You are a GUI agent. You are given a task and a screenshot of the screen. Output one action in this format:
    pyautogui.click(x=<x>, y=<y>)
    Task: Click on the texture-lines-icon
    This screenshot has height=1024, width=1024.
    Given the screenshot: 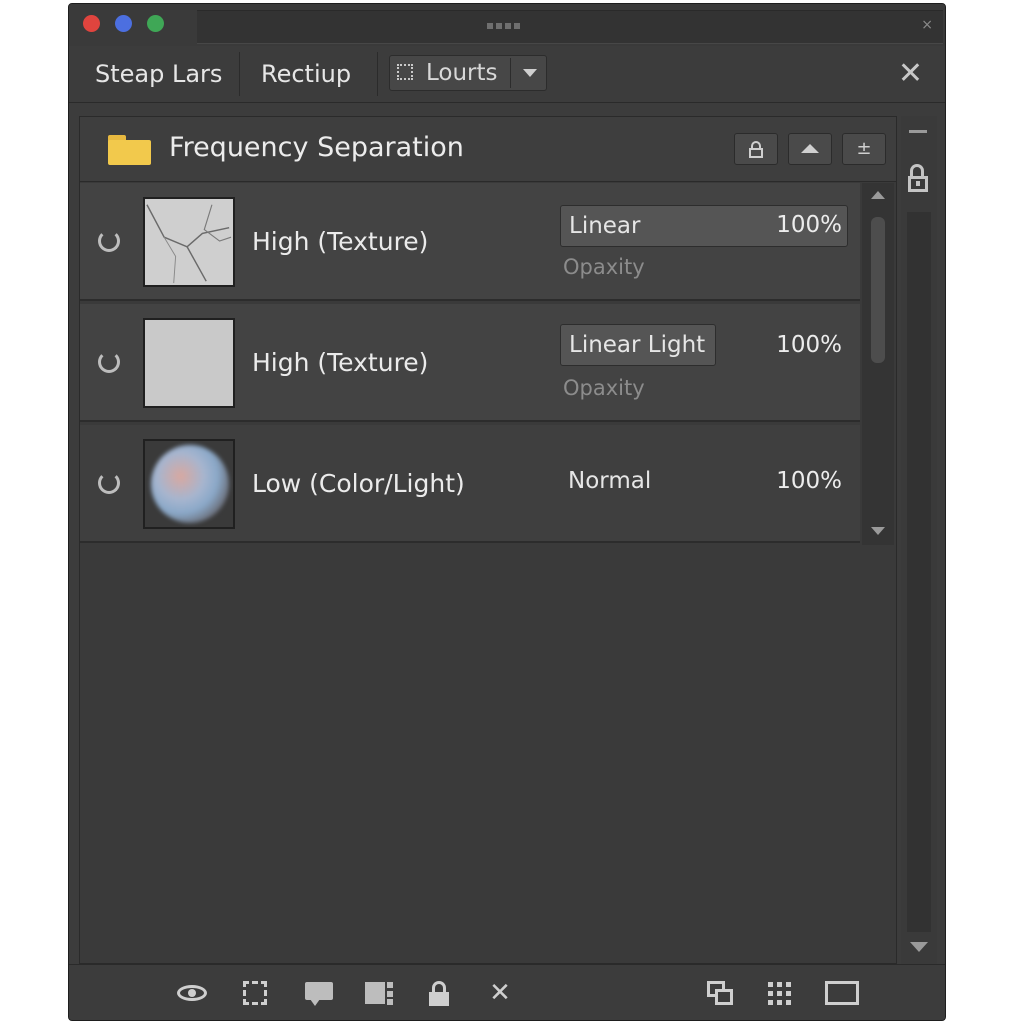 What is the action you would take?
    pyautogui.click(x=189, y=242)
    